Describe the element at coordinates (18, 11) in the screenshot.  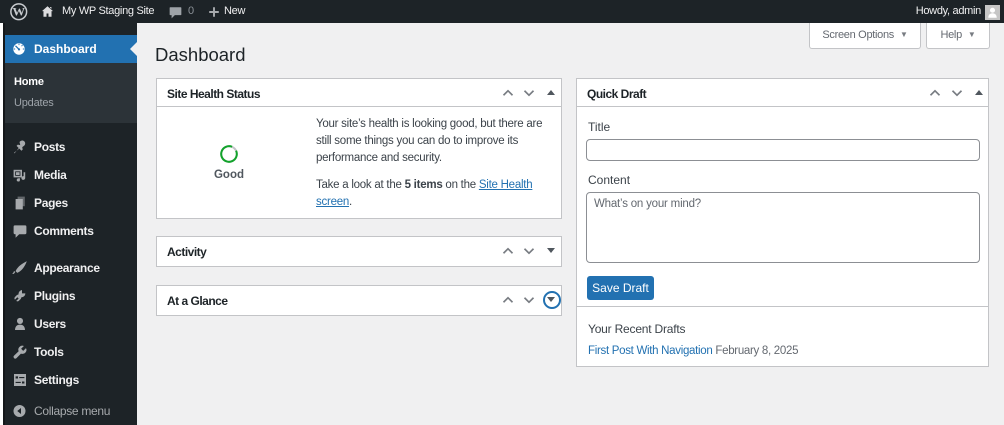
I see `svg-text: W` at that location.